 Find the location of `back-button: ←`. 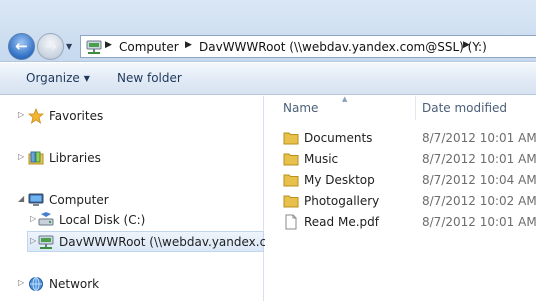

back-button: ← is located at coordinates (21, 46).